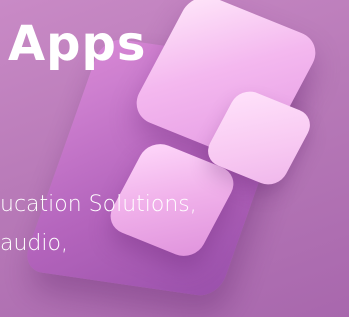 Image resolution: width=349 pixels, height=317 pixels. What do you see at coordinates (77, 44) in the screenshot?
I see `hero-title: Apps` at bounding box center [77, 44].